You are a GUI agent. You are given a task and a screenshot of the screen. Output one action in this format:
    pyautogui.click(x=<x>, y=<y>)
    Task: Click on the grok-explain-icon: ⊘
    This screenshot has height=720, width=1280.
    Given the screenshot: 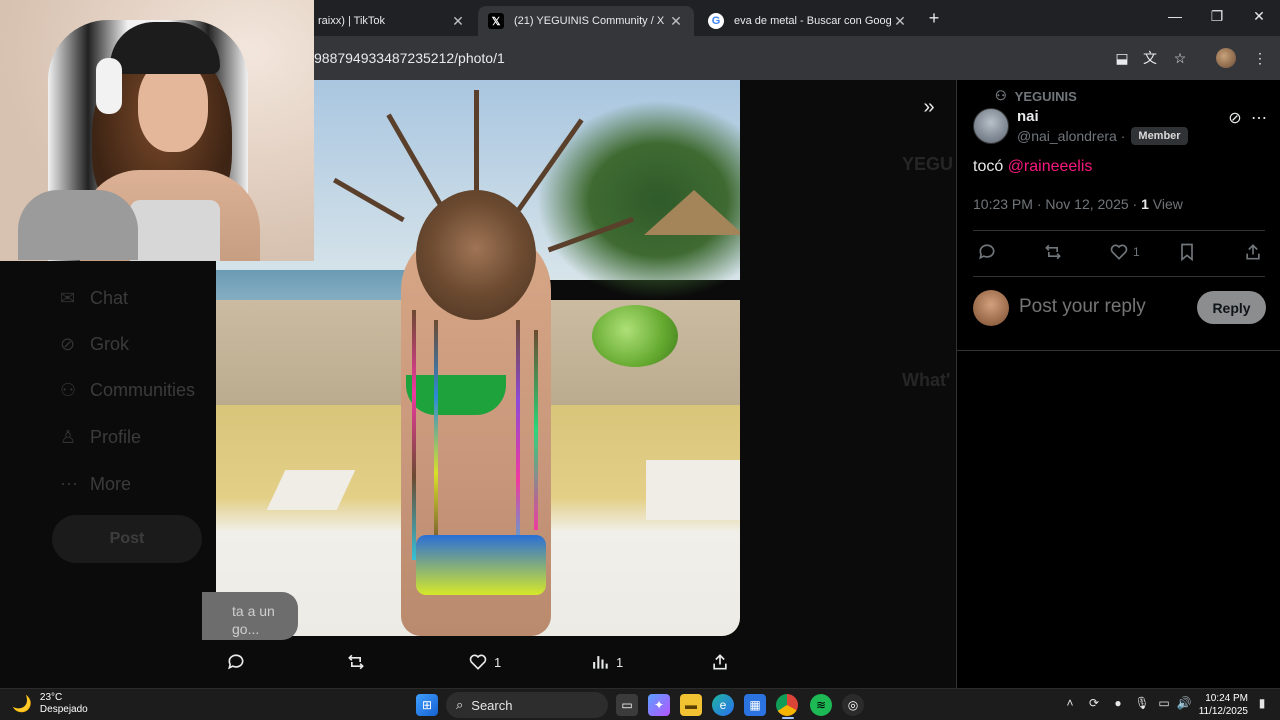 What is the action you would take?
    pyautogui.click(x=1235, y=118)
    